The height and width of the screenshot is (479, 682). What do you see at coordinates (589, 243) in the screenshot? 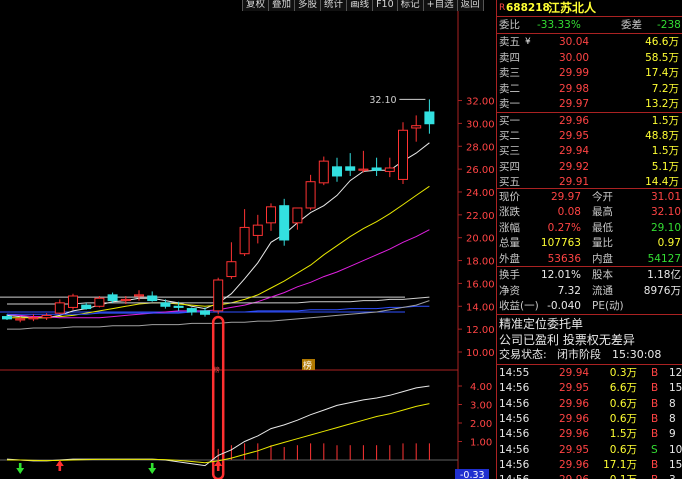
I see `quote-row: 总量 107763 量比 0.97` at bounding box center [589, 243].